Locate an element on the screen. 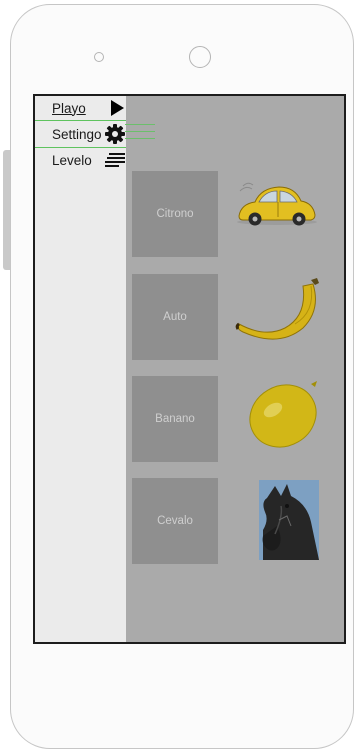 The width and height of the screenshot is (364, 753). word-card-label: Banano is located at coordinates (175, 419).